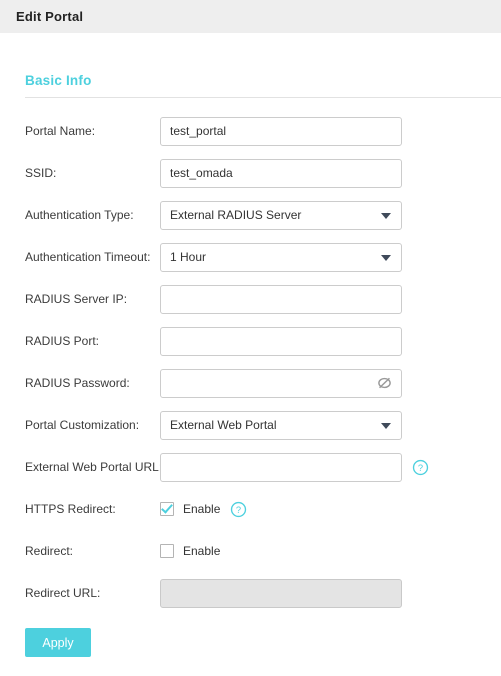  What do you see at coordinates (223, 425) in the screenshot?
I see `portal-customization-value: External Web Portal` at bounding box center [223, 425].